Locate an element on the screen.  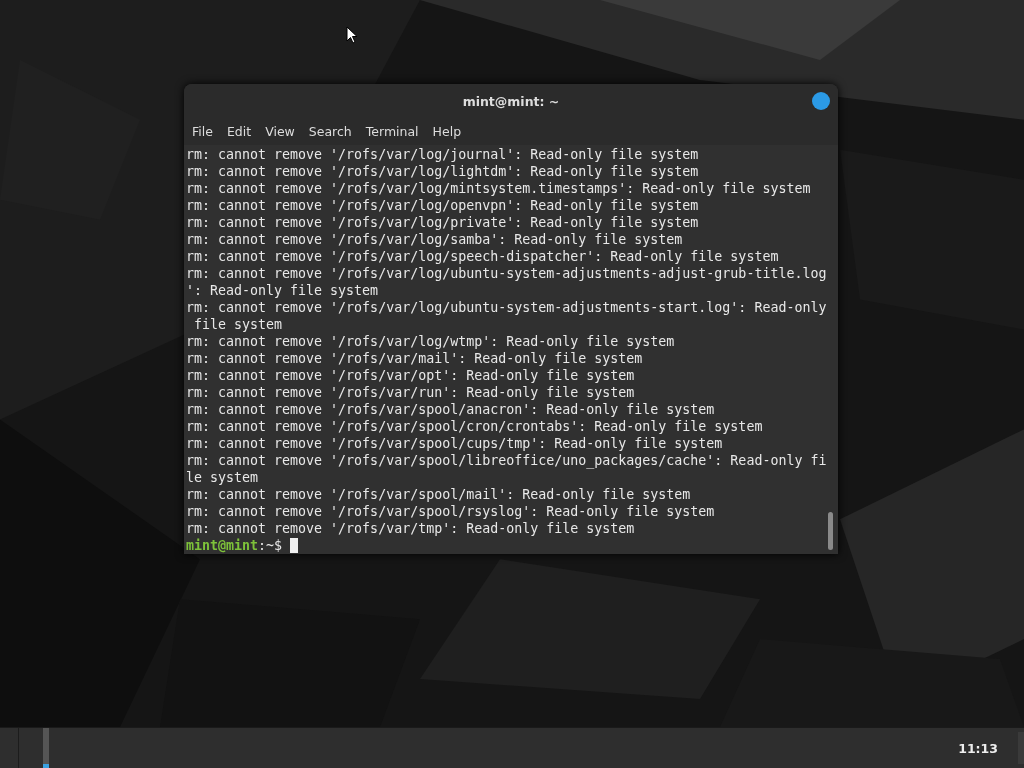
output-line: rm: cannot remove '/rofs/var/spool/cups/tmp': Read-only file system is located at coordinates (455, 443).